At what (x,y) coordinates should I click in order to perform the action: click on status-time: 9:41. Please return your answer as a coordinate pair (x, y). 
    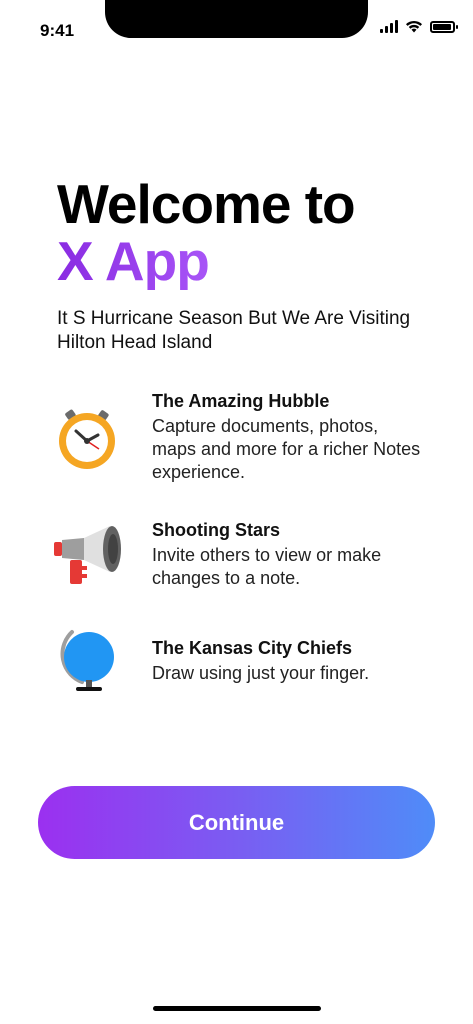
    Looking at the image, I should click on (57, 30).